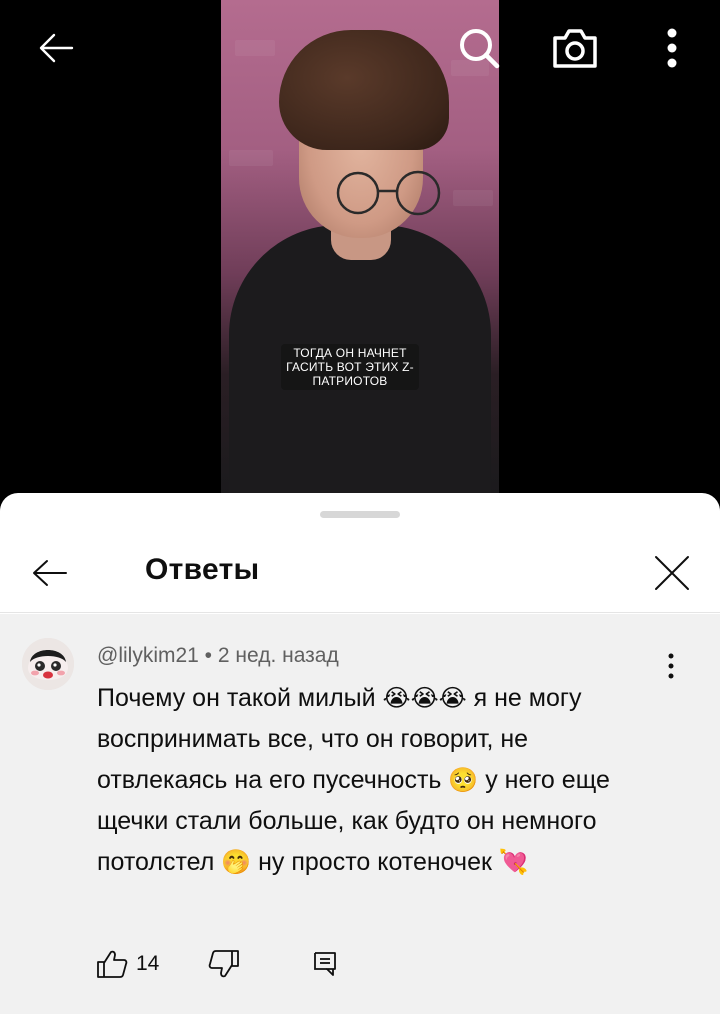 The image size is (720, 1014). What do you see at coordinates (375, 862) in the screenshot?
I see `comment-text-part: ну просто котеночек` at bounding box center [375, 862].